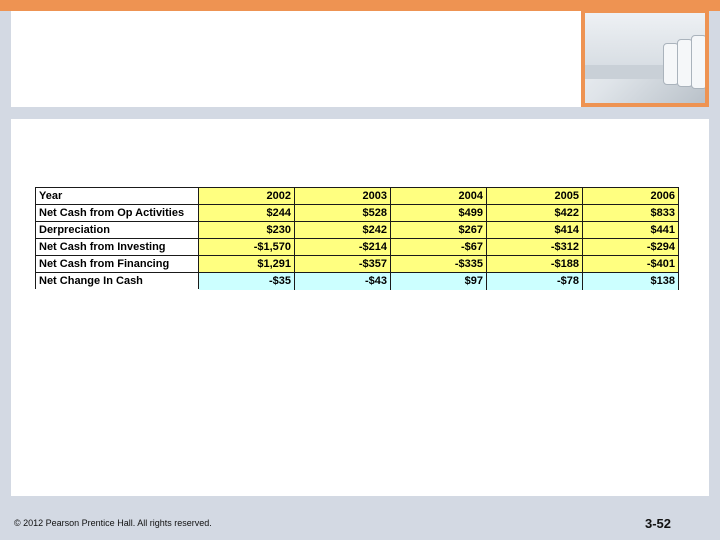 The image size is (720, 540). Describe the element at coordinates (342, 281) in the screenshot. I see `value-cell: -$43` at that location.